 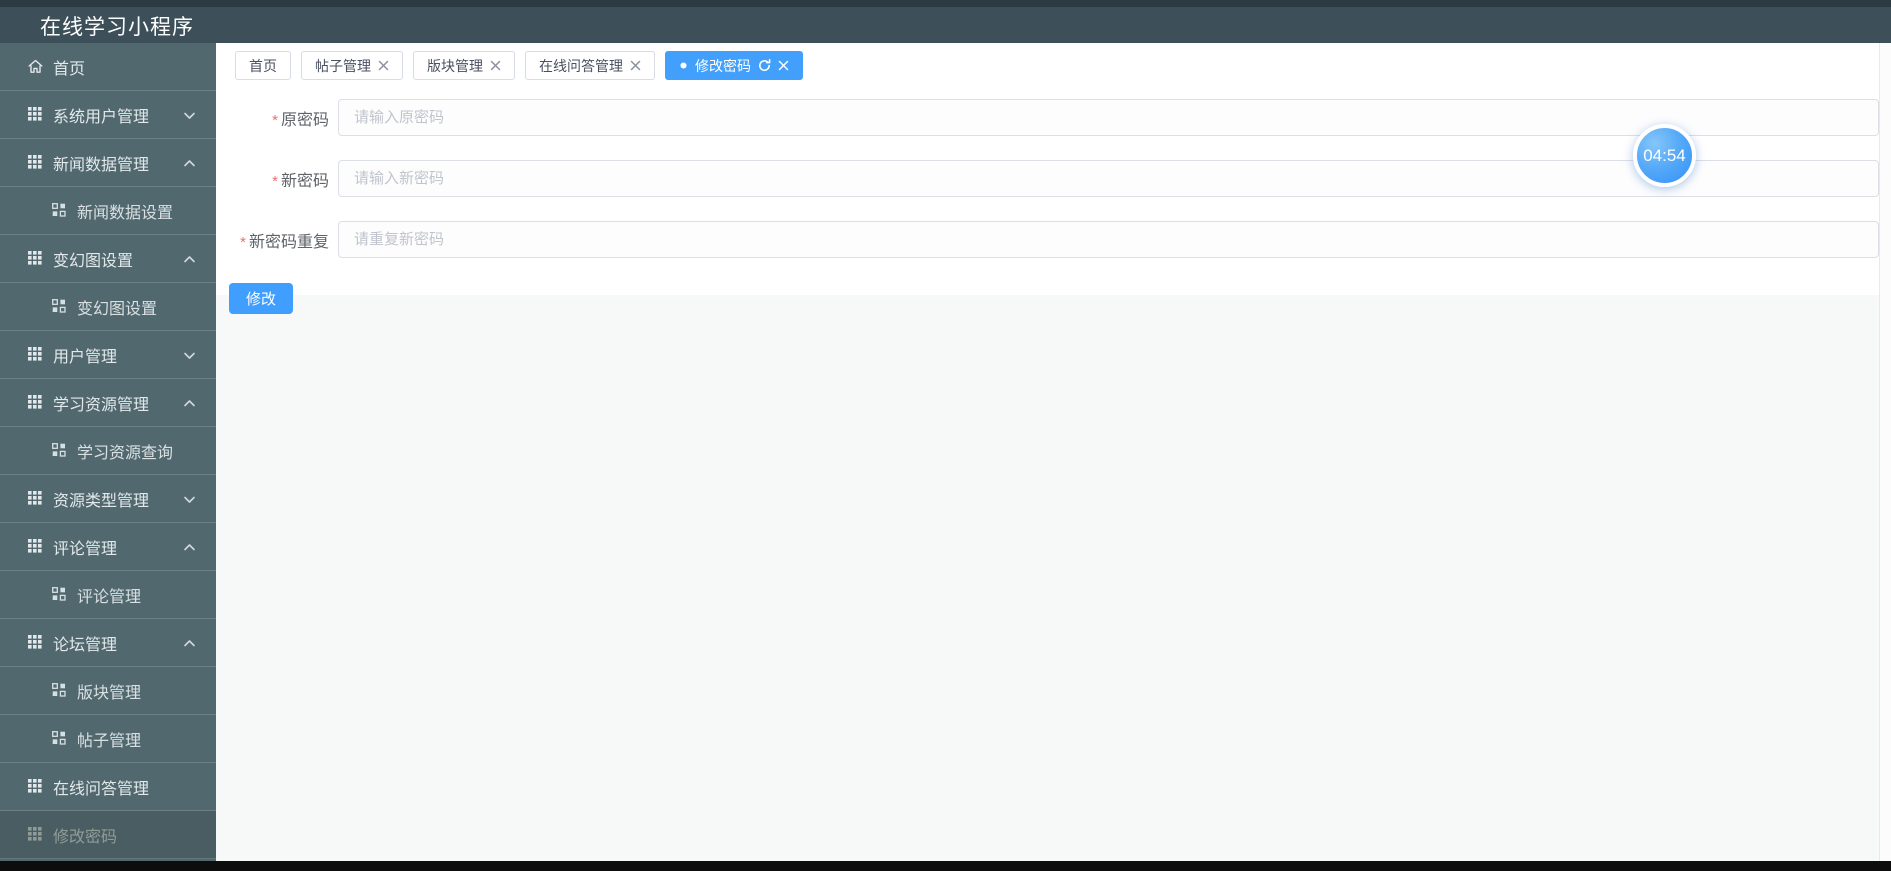 What do you see at coordinates (300, 120) in the screenshot?
I see `field-label: * 原密码` at bounding box center [300, 120].